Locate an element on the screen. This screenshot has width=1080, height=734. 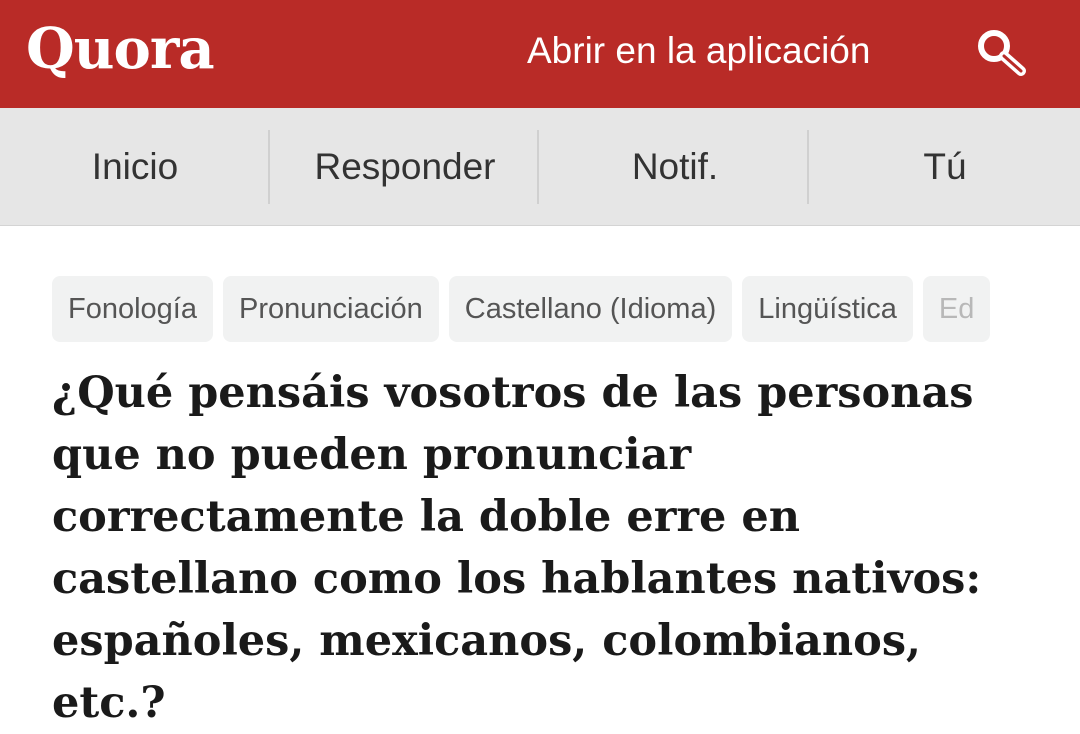
quora-logo: Quora is located at coordinates (120, 49).